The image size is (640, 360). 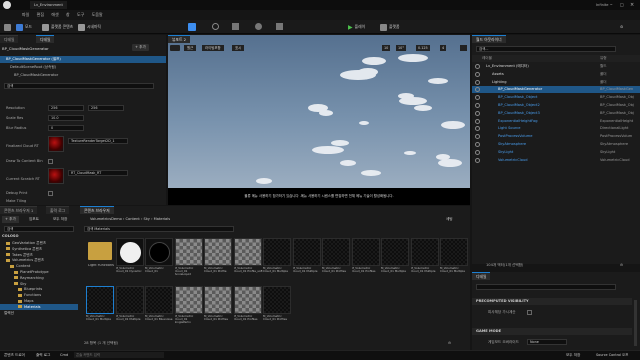 I want to click on tree-search-input: 검색, so click(x=39, y=229).